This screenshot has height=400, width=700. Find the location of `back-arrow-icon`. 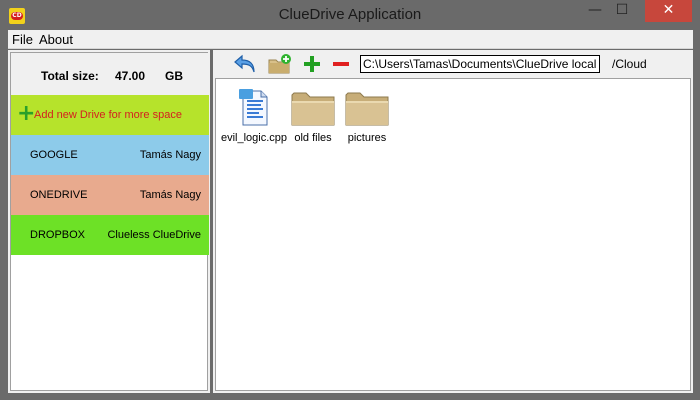

back-arrow-icon is located at coordinates (245, 64).